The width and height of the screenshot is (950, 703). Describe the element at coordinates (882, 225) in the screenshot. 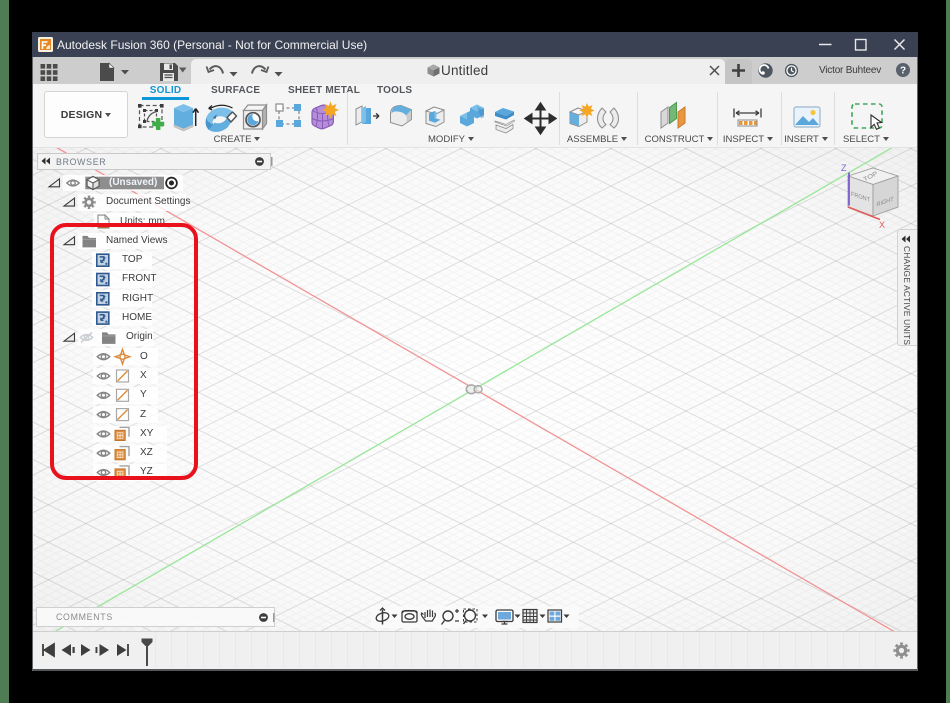

I see `svg-text: X` at that location.